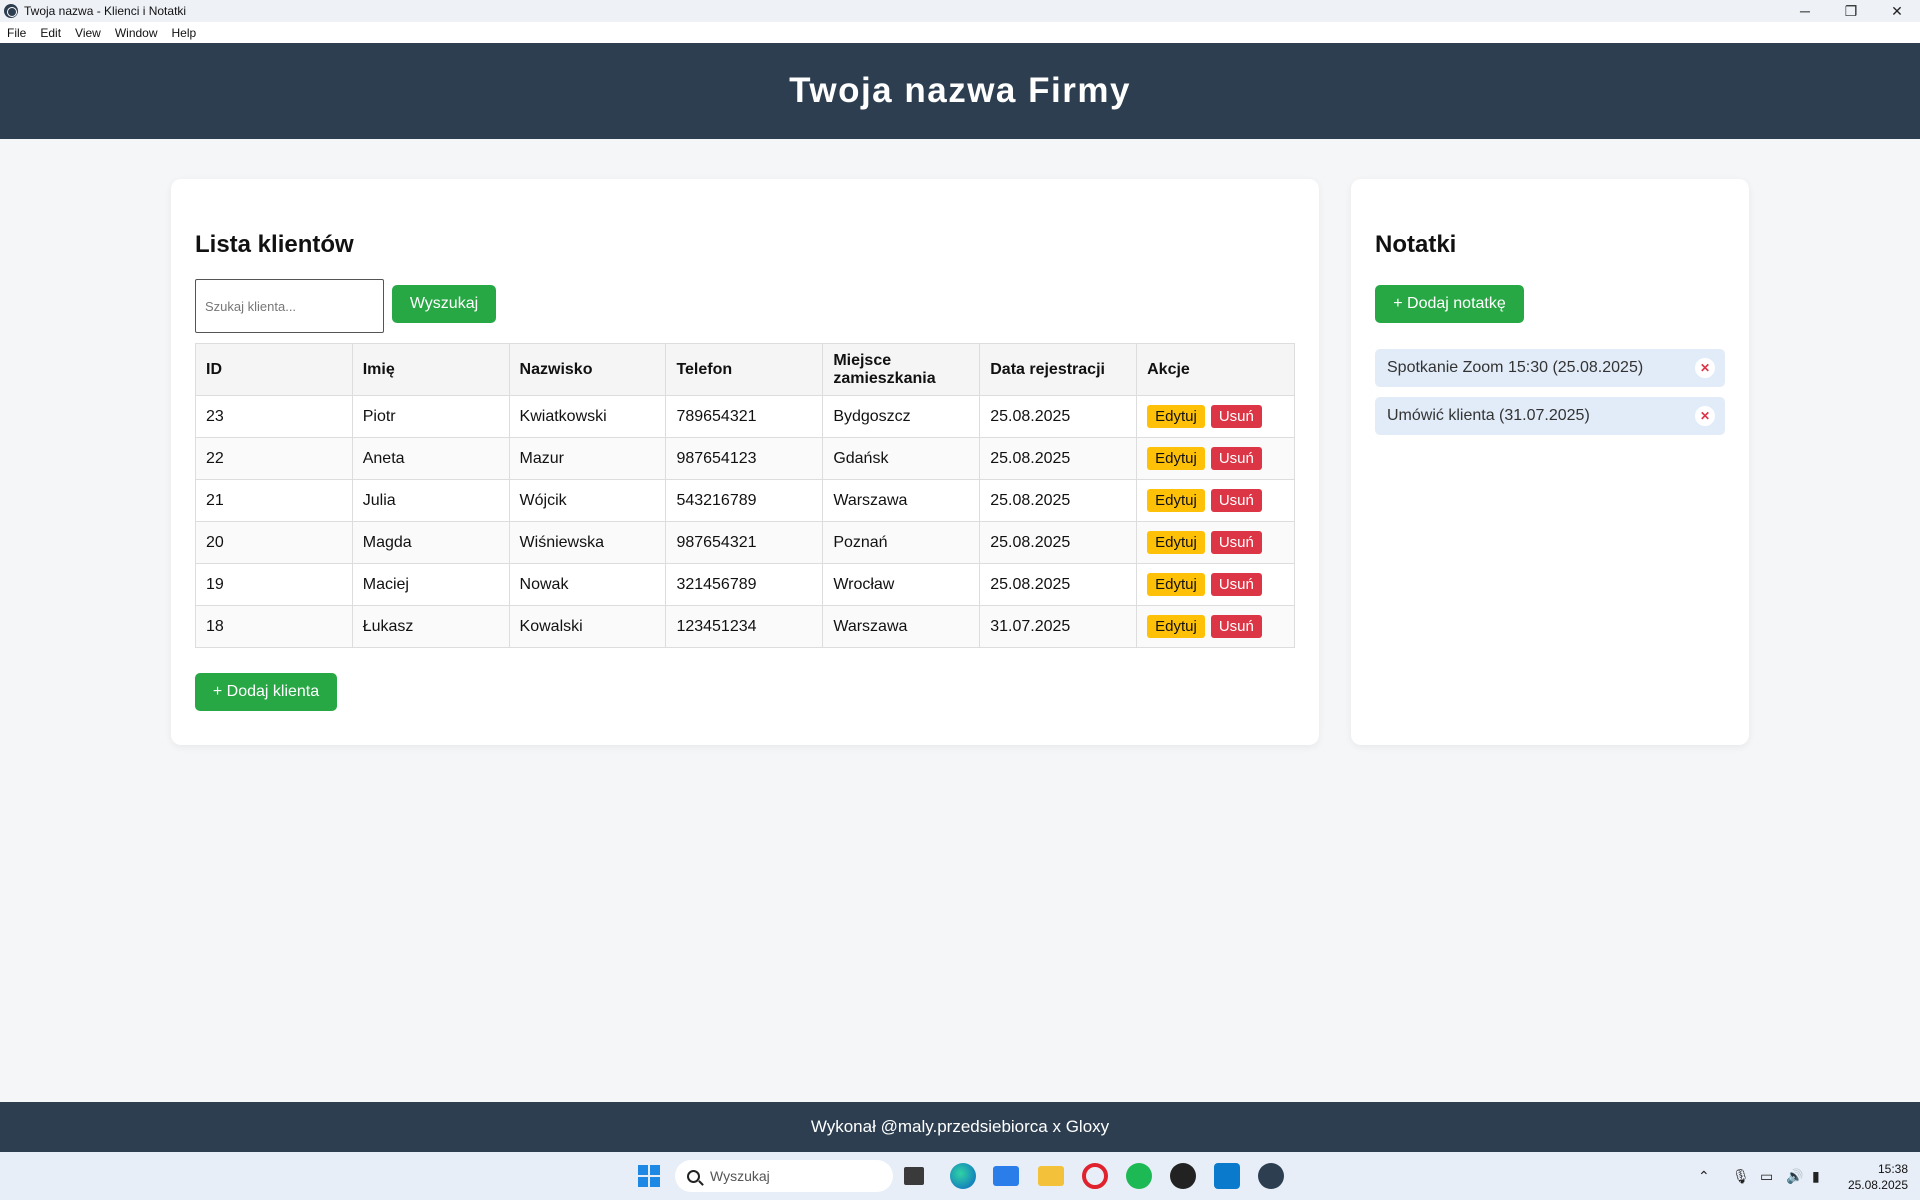 This screenshot has width=1920, height=1200. Describe the element at coordinates (901, 542) in the screenshot. I see `cell-city: Poznań` at that location.